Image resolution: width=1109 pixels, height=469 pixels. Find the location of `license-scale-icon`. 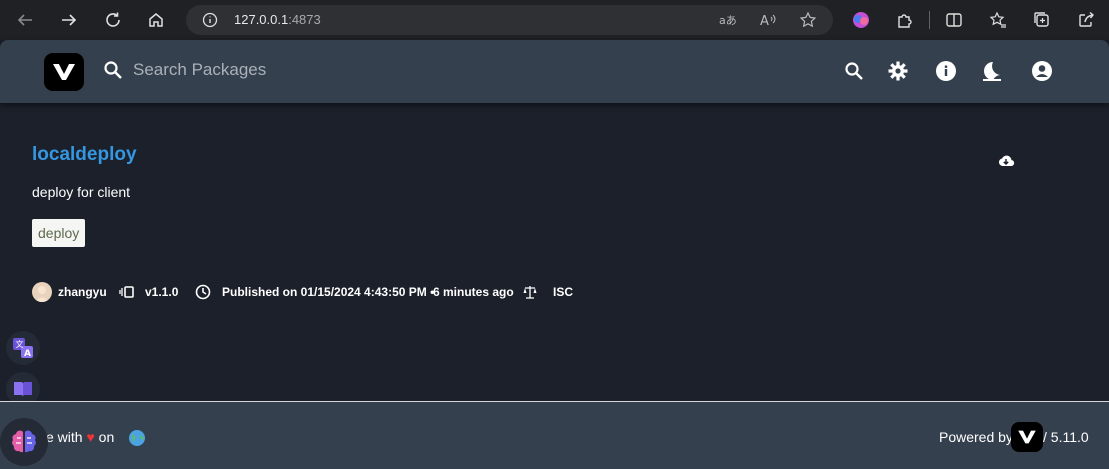

license-scale-icon is located at coordinates (530, 292).